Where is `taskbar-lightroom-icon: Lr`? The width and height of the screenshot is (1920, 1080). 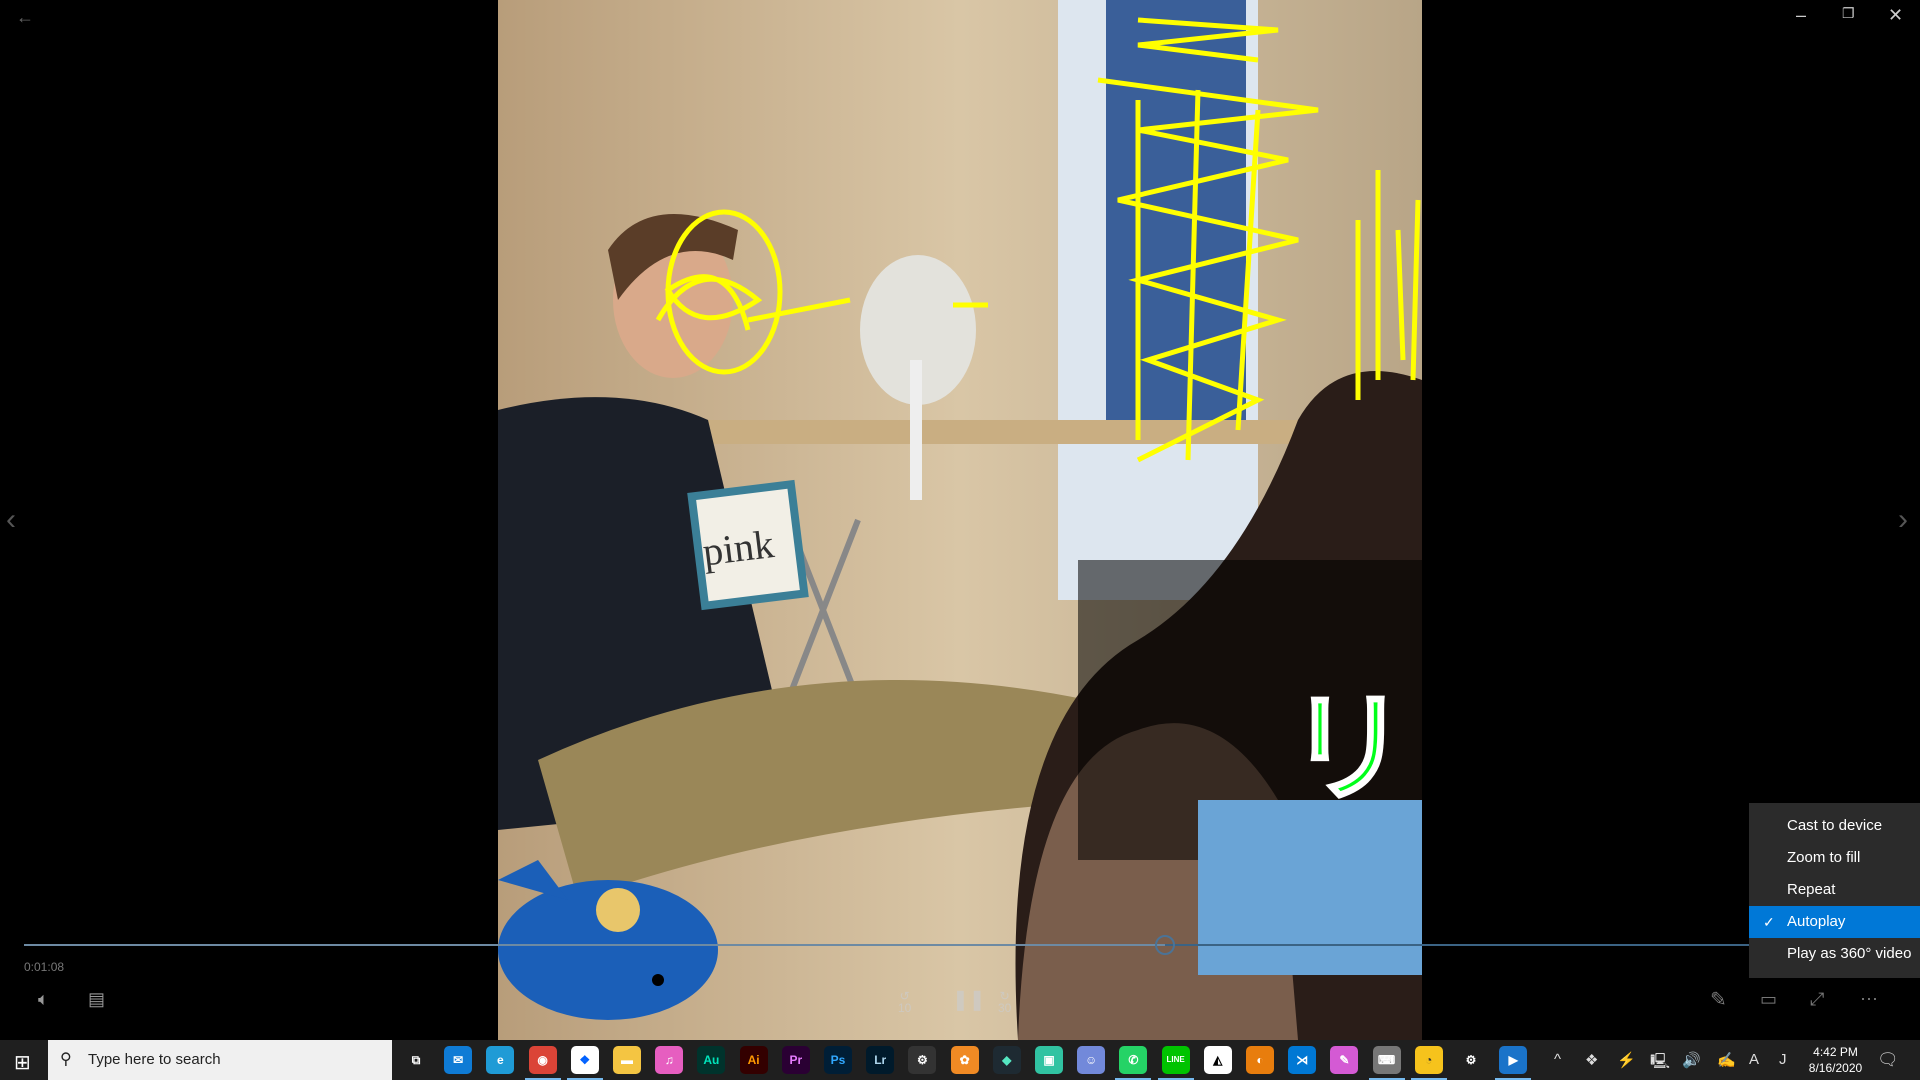
taskbar-lightroom-icon: Lr is located at coordinates (880, 1060).